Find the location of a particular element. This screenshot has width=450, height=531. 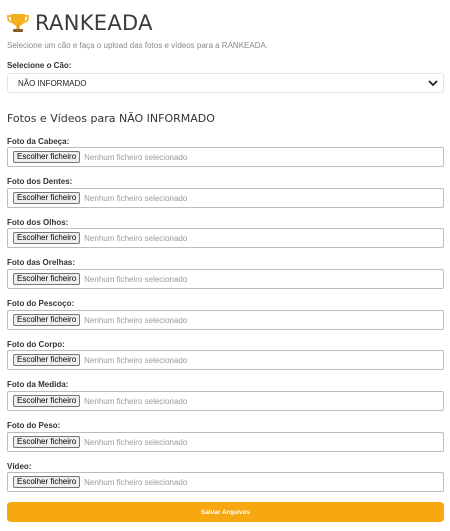

title-row: RANKEADA is located at coordinates (79, 23).